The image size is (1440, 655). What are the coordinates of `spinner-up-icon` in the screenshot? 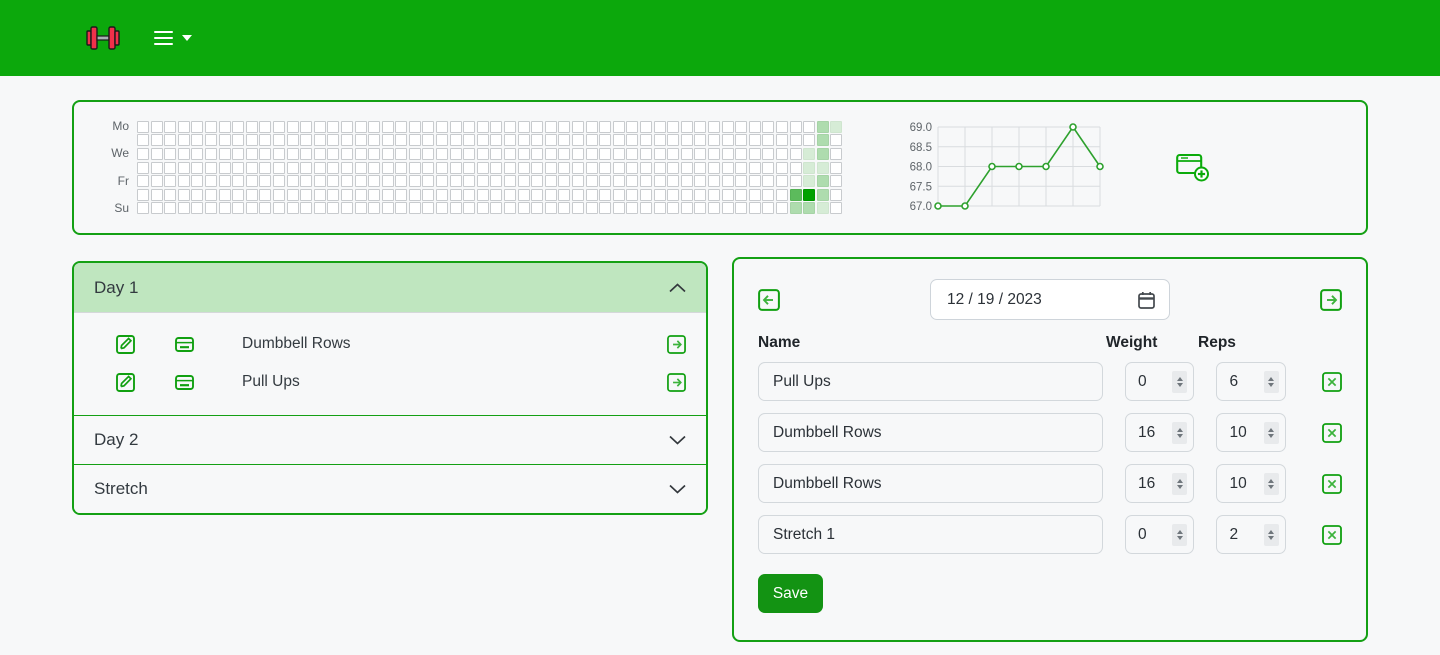 It's located at (1179, 480).